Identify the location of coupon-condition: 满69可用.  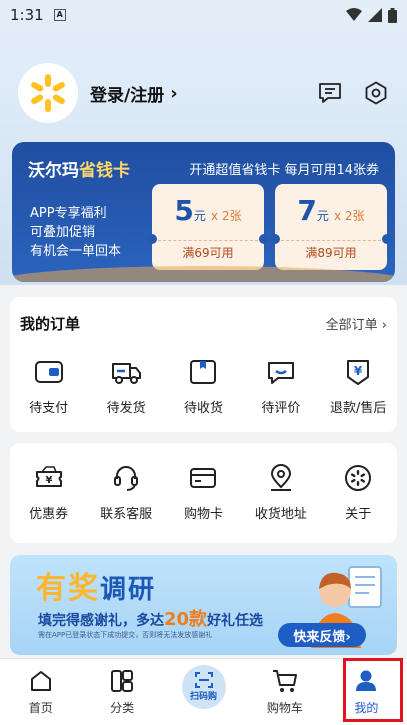
(208, 253).